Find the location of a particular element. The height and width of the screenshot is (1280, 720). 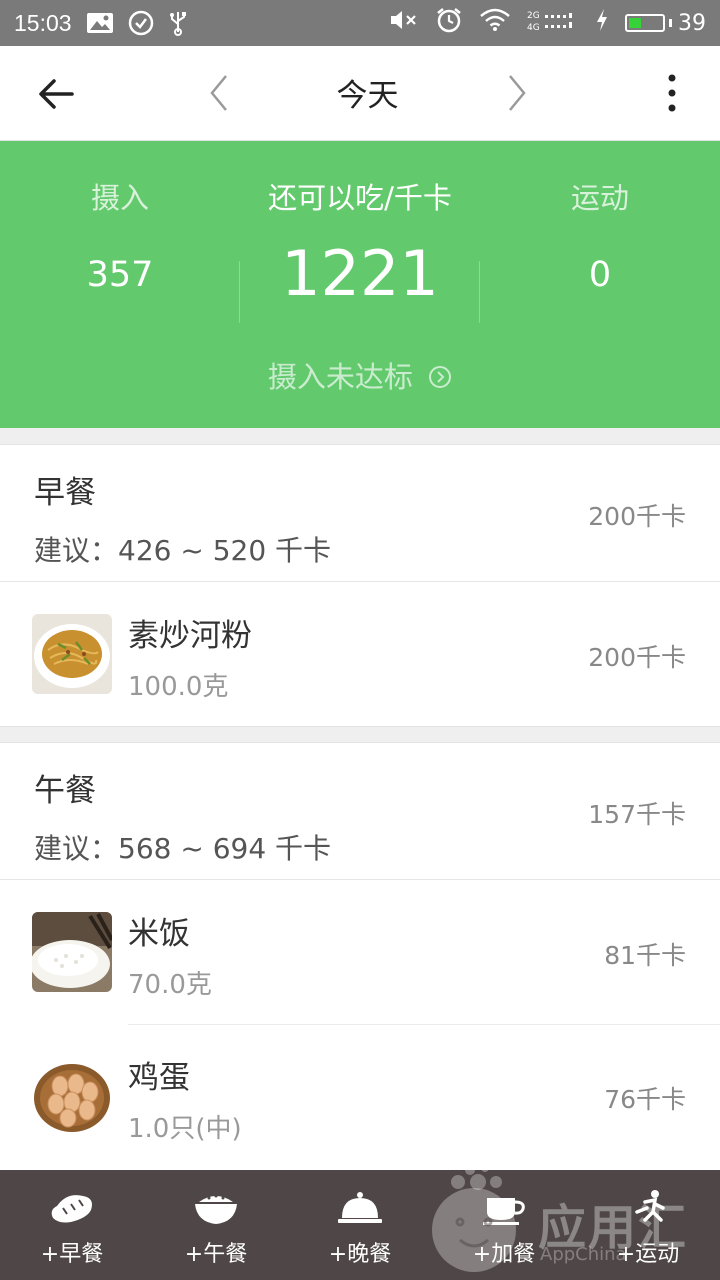

add-breakfast-button: +早餐 is located at coordinates (72, 1225).